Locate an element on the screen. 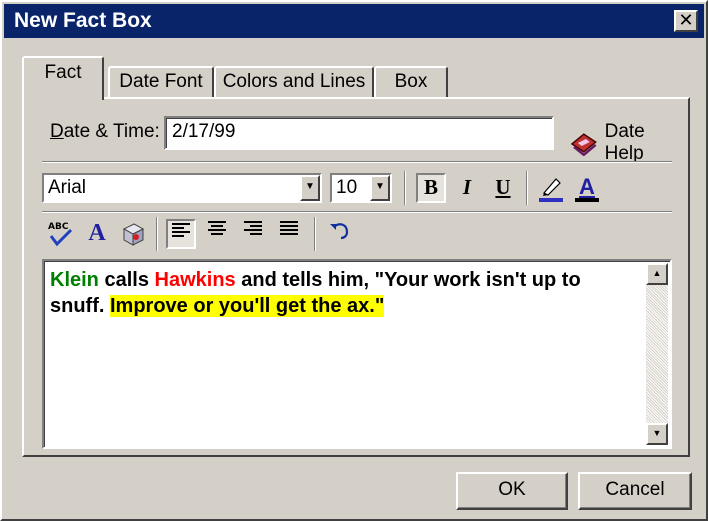 Image resolution: width=708 pixels, height=521 pixels. font-color-glyph: A is located at coordinates (587, 186).